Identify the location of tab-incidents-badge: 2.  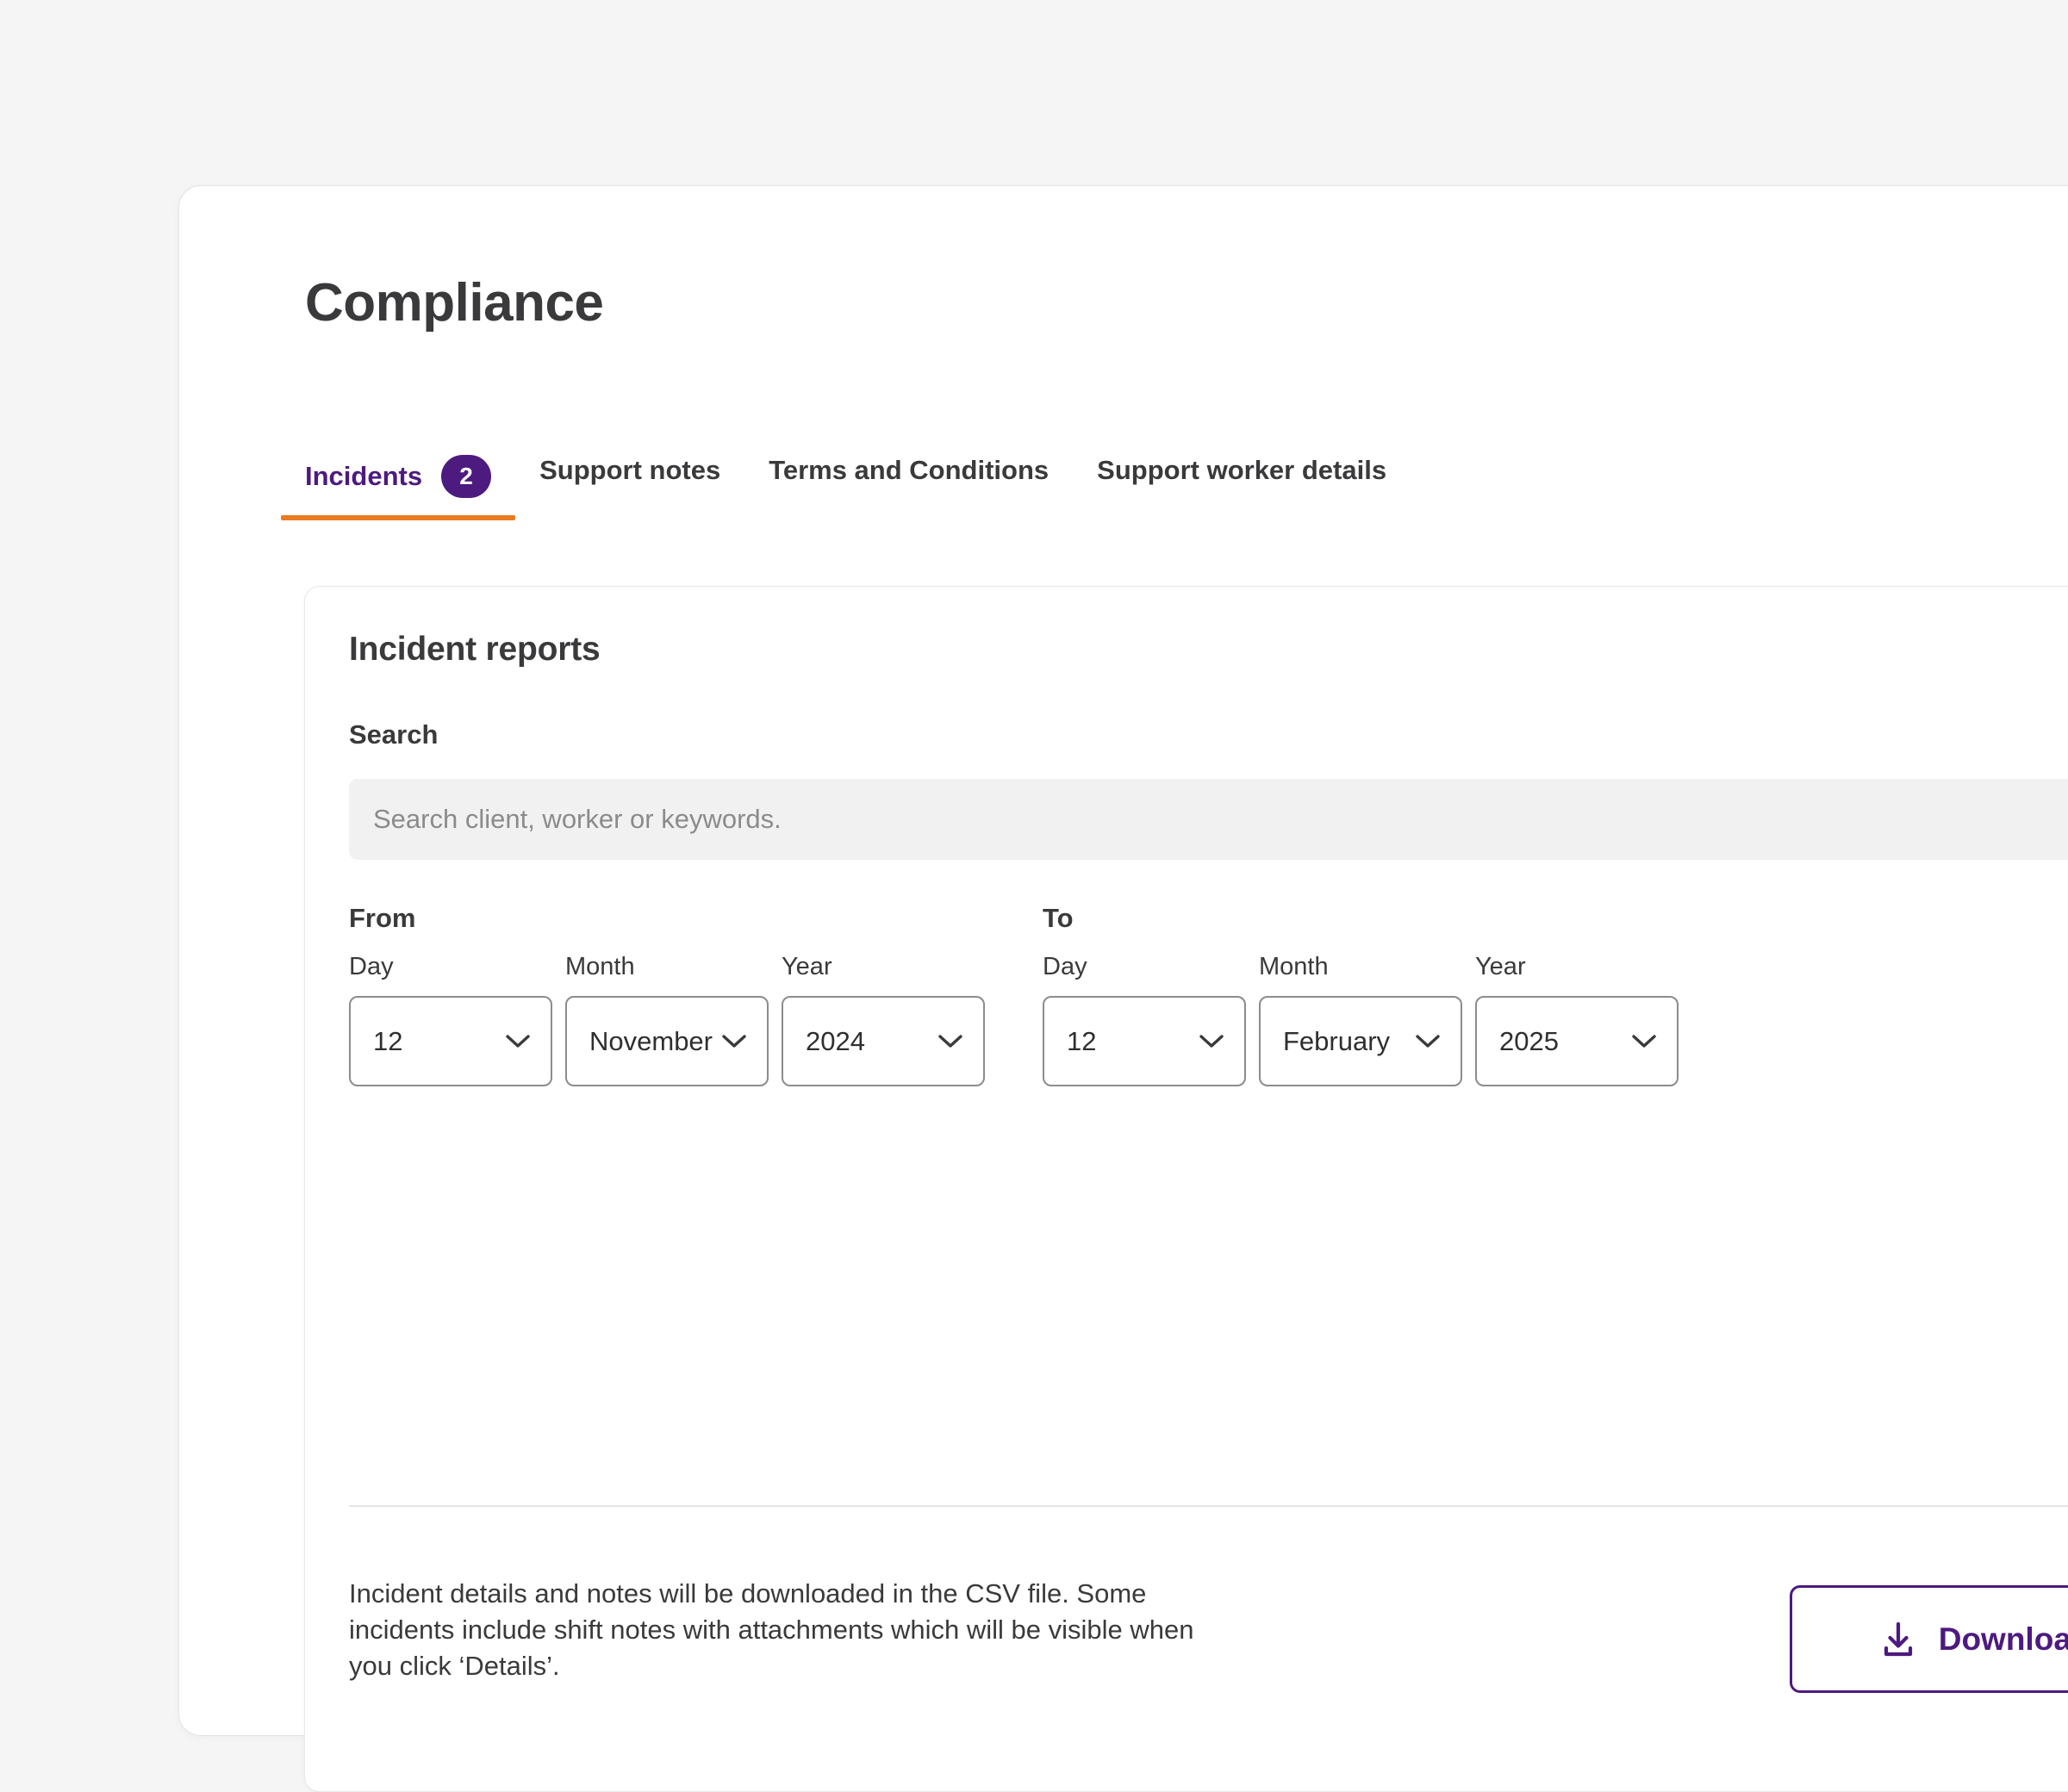
(466, 477).